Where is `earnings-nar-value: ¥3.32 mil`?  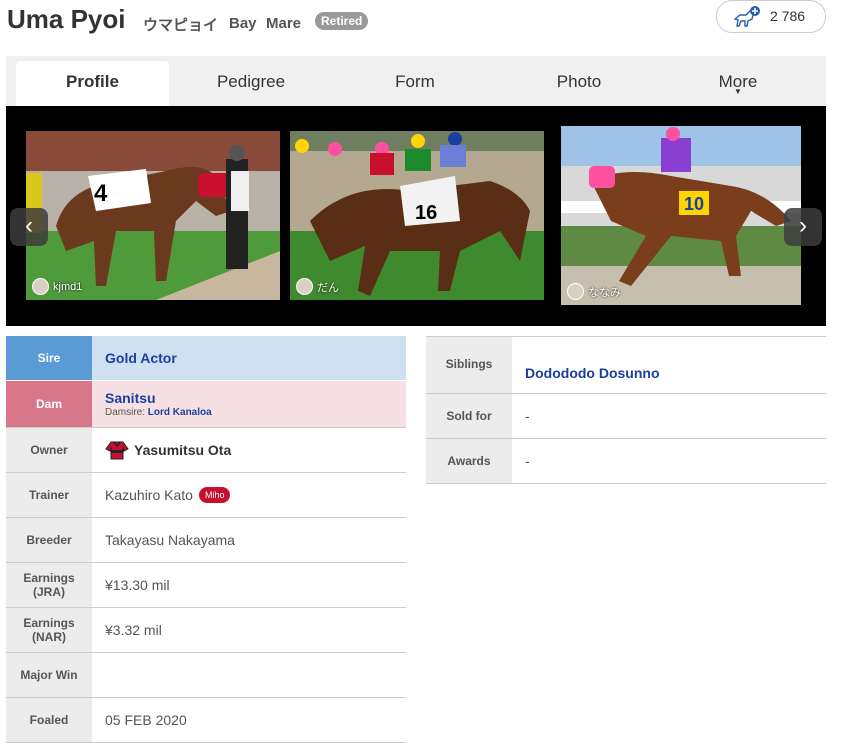
earnings-nar-value: ¥3.32 mil is located at coordinates (133, 630).